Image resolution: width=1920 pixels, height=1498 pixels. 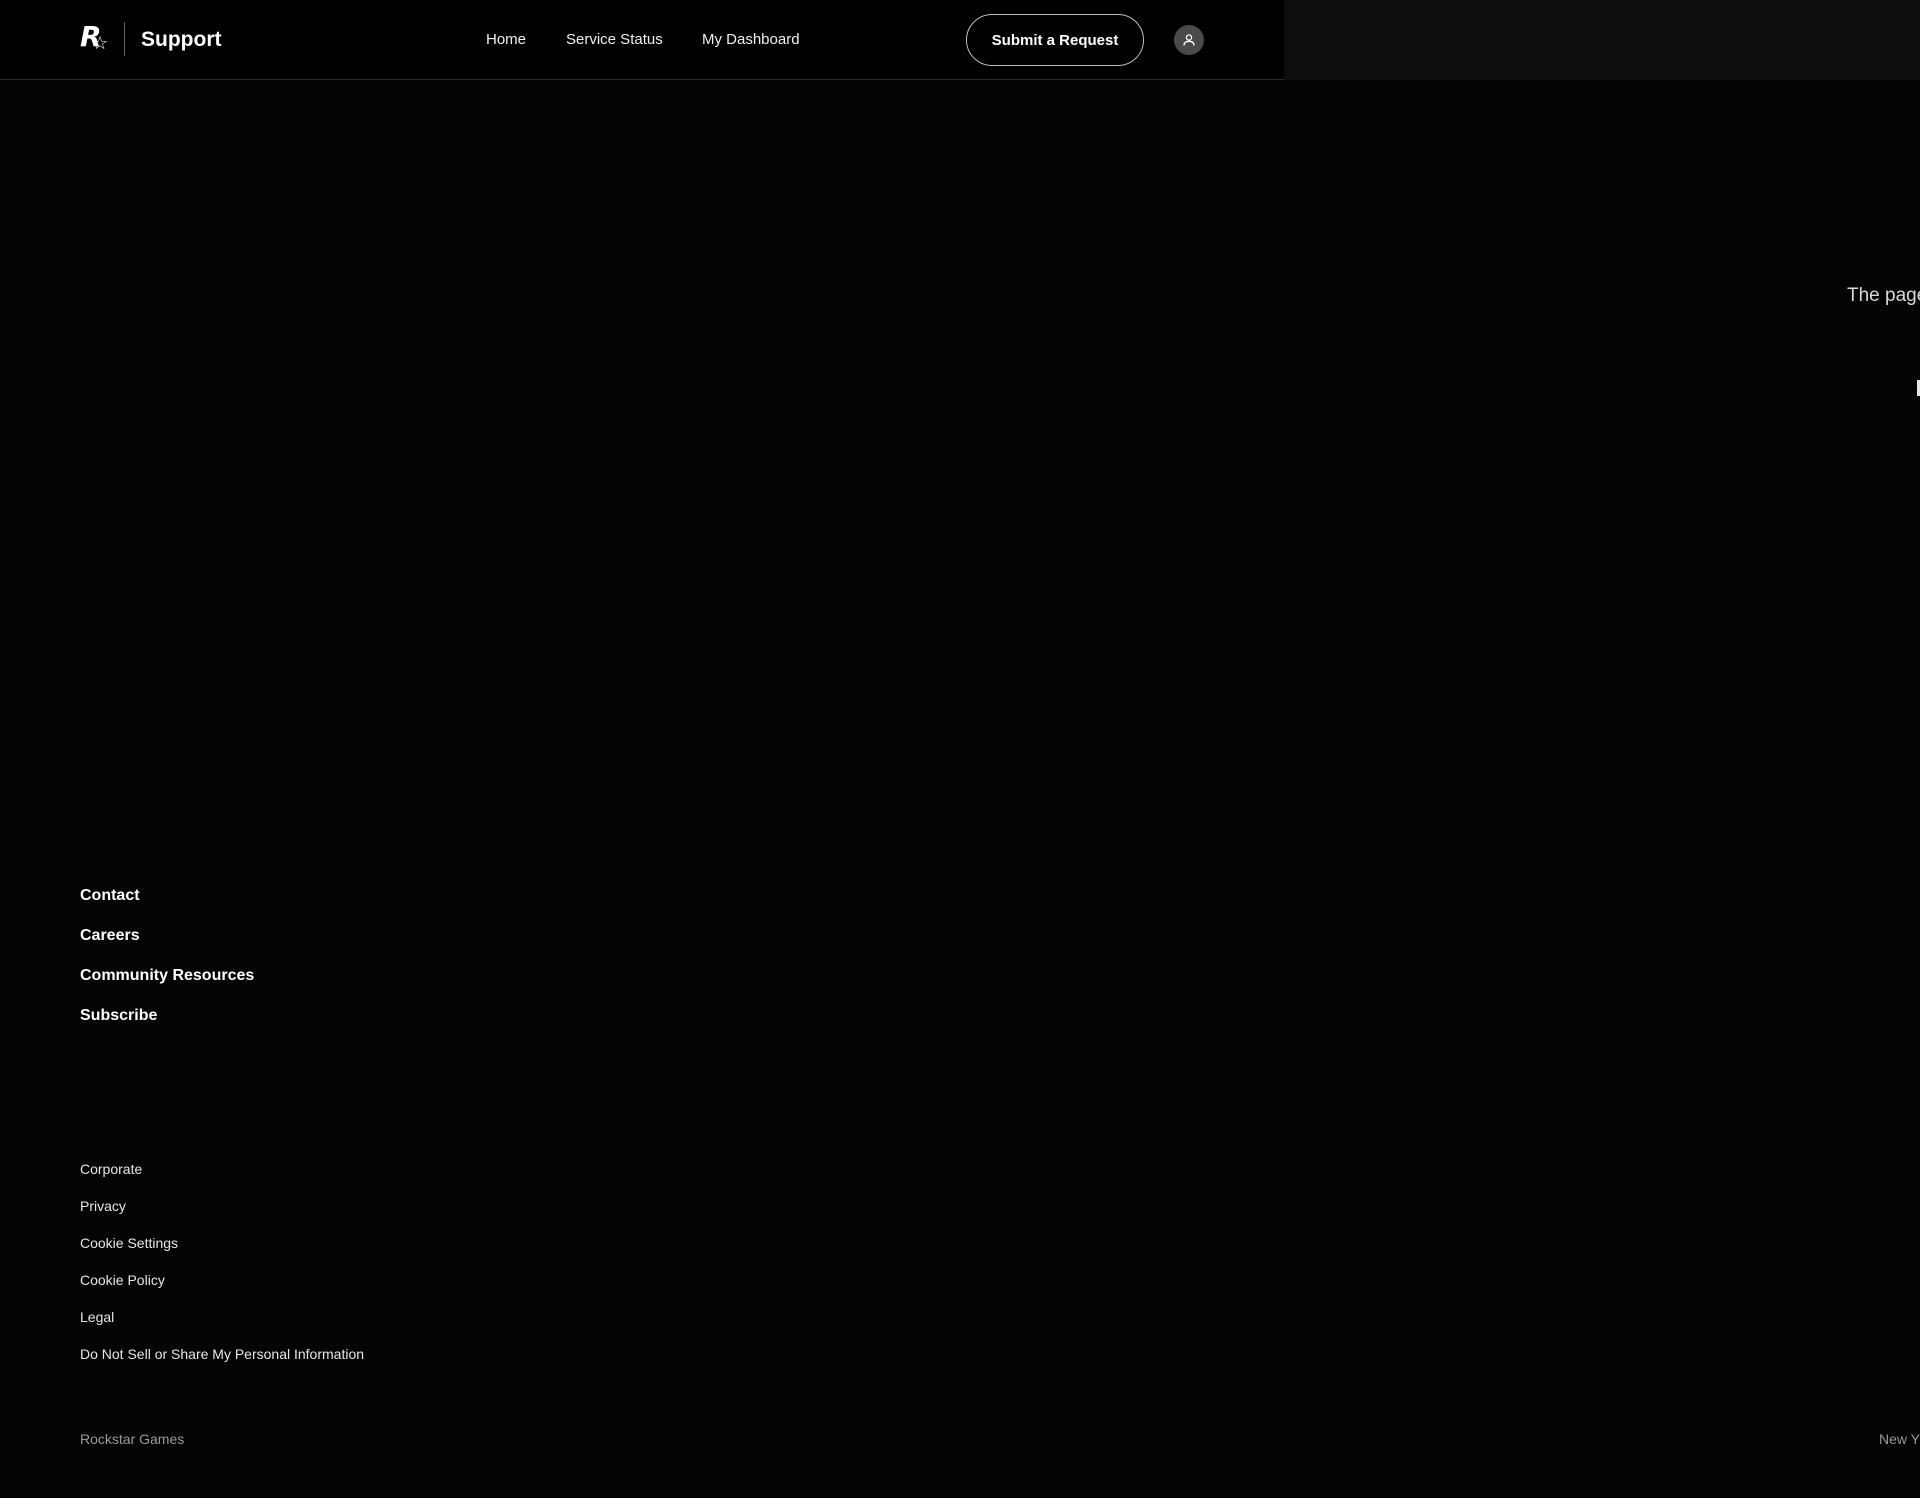 What do you see at coordinates (1883, 295) in the screenshot?
I see `main-message: The page` at bounding box center [1883, 295].